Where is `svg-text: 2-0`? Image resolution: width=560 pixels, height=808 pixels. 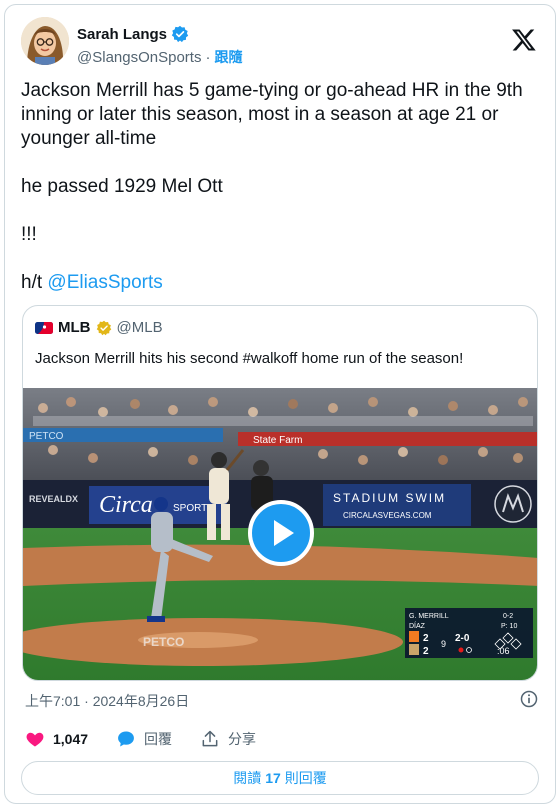 svg-text: 2-0 is located at coordinates (462, 638).